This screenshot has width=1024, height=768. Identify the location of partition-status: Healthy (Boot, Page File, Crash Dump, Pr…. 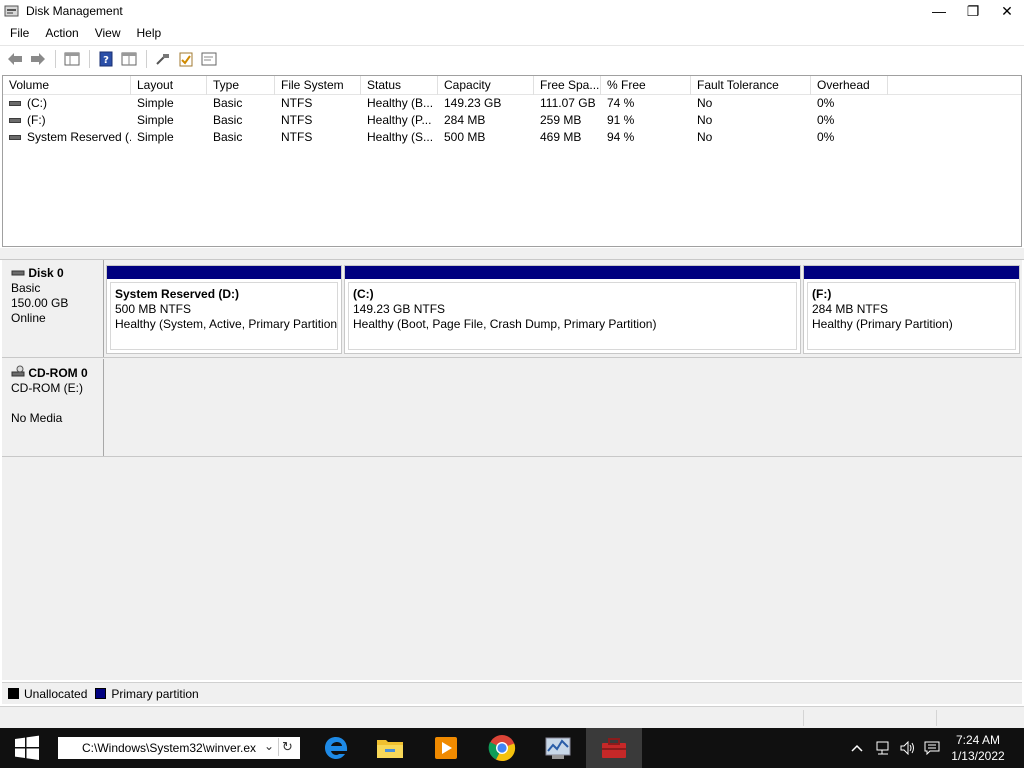
(505, 324).